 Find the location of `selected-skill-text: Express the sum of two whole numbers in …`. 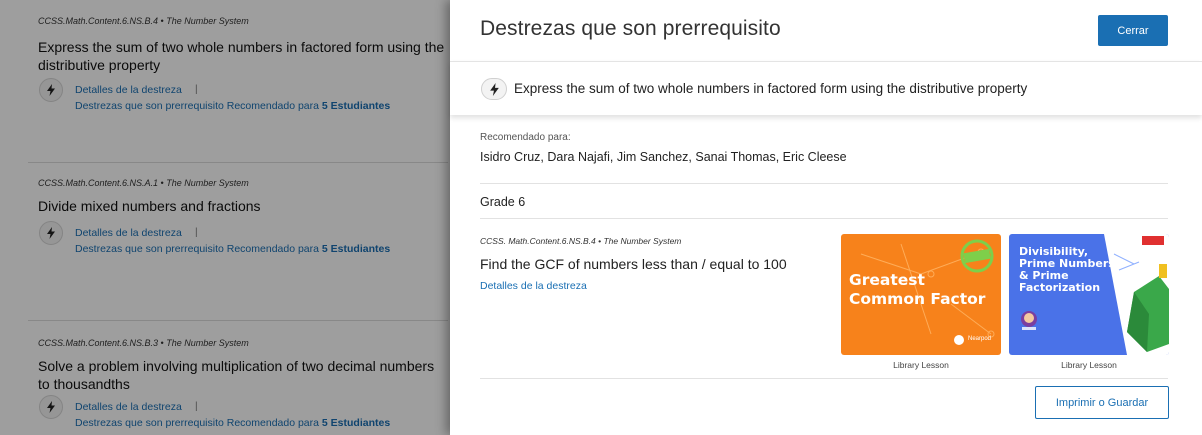

selected-skill-text: Express the sum of two whole numbers in … is located at coordinates (771, 88).